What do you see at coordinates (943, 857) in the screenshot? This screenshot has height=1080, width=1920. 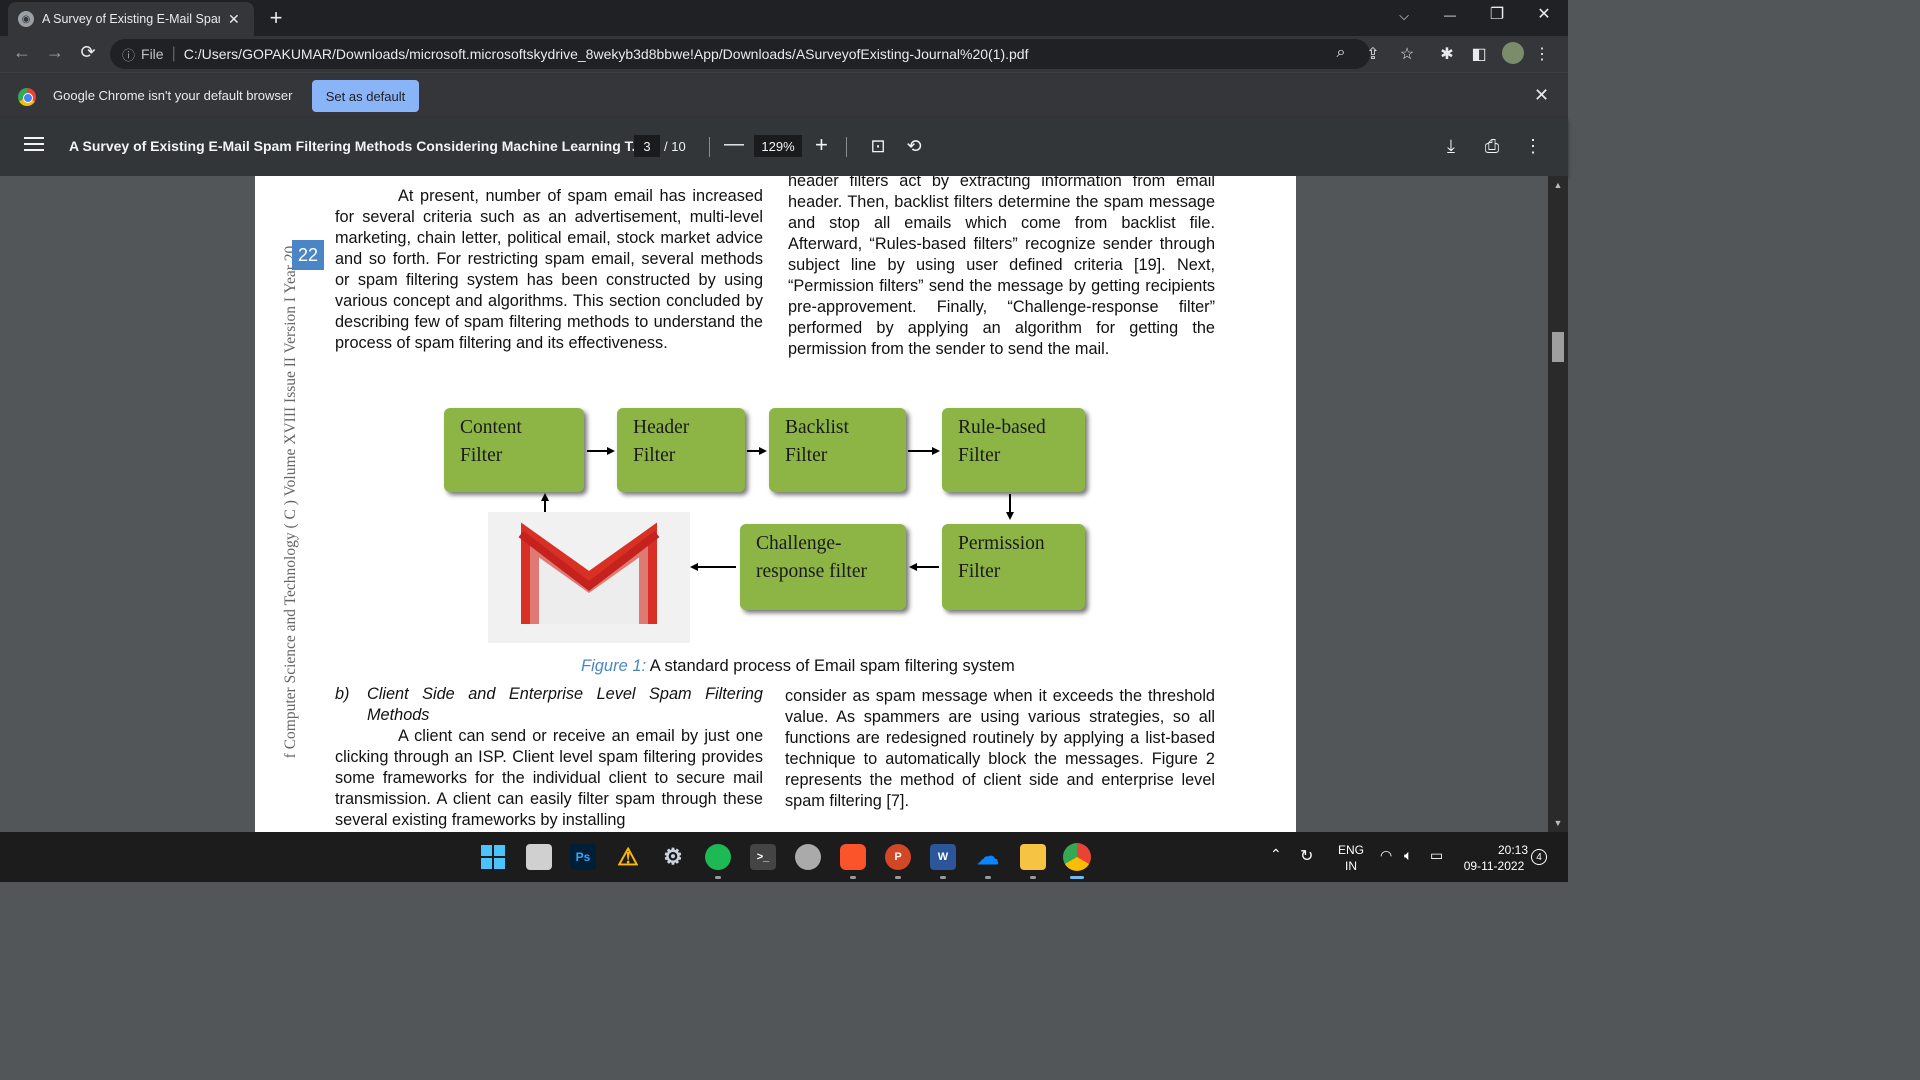 I see `word-icon: W` at bounding box center [943, 857].